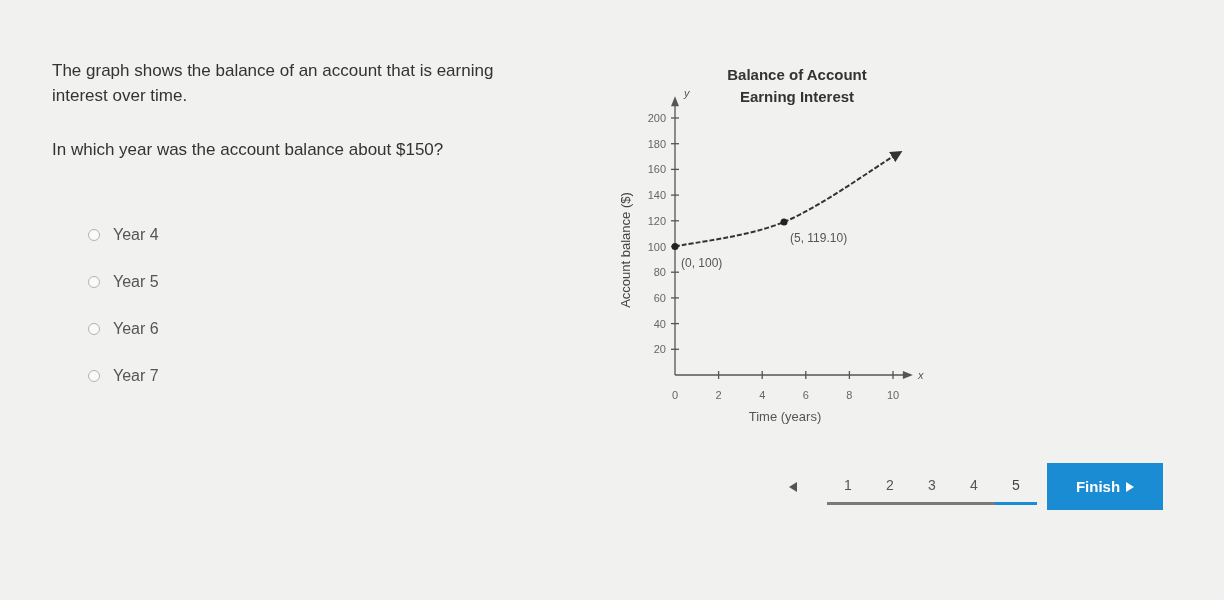 This screenshot has width=1224, height=600. Describe the element at coordinates (273, 83) in the screenshot. I see `prompt-text: The graph shows the balance of an account that is earning interest over time.` at that location.